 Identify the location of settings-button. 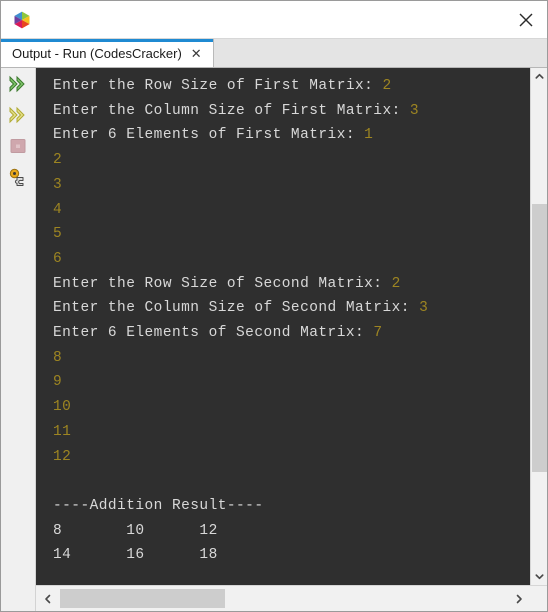
(18, 177).